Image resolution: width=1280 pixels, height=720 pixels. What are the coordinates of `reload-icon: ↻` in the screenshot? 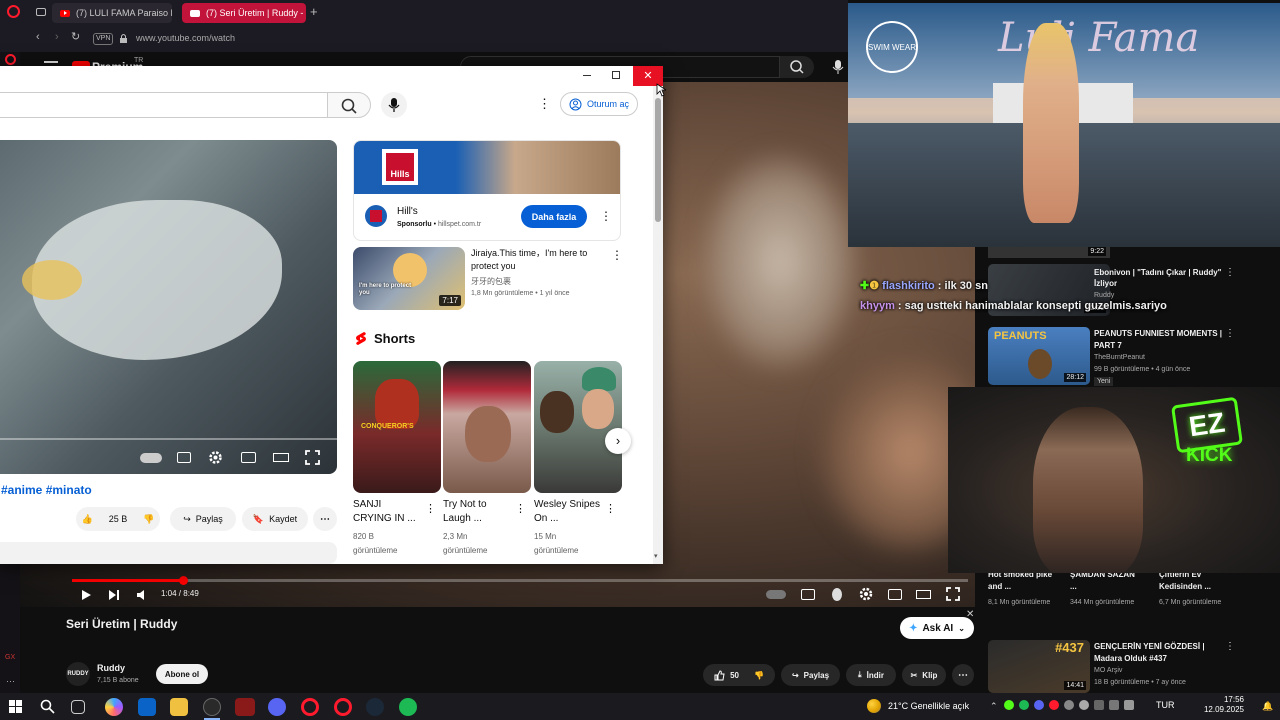 It's located at (75, 36).